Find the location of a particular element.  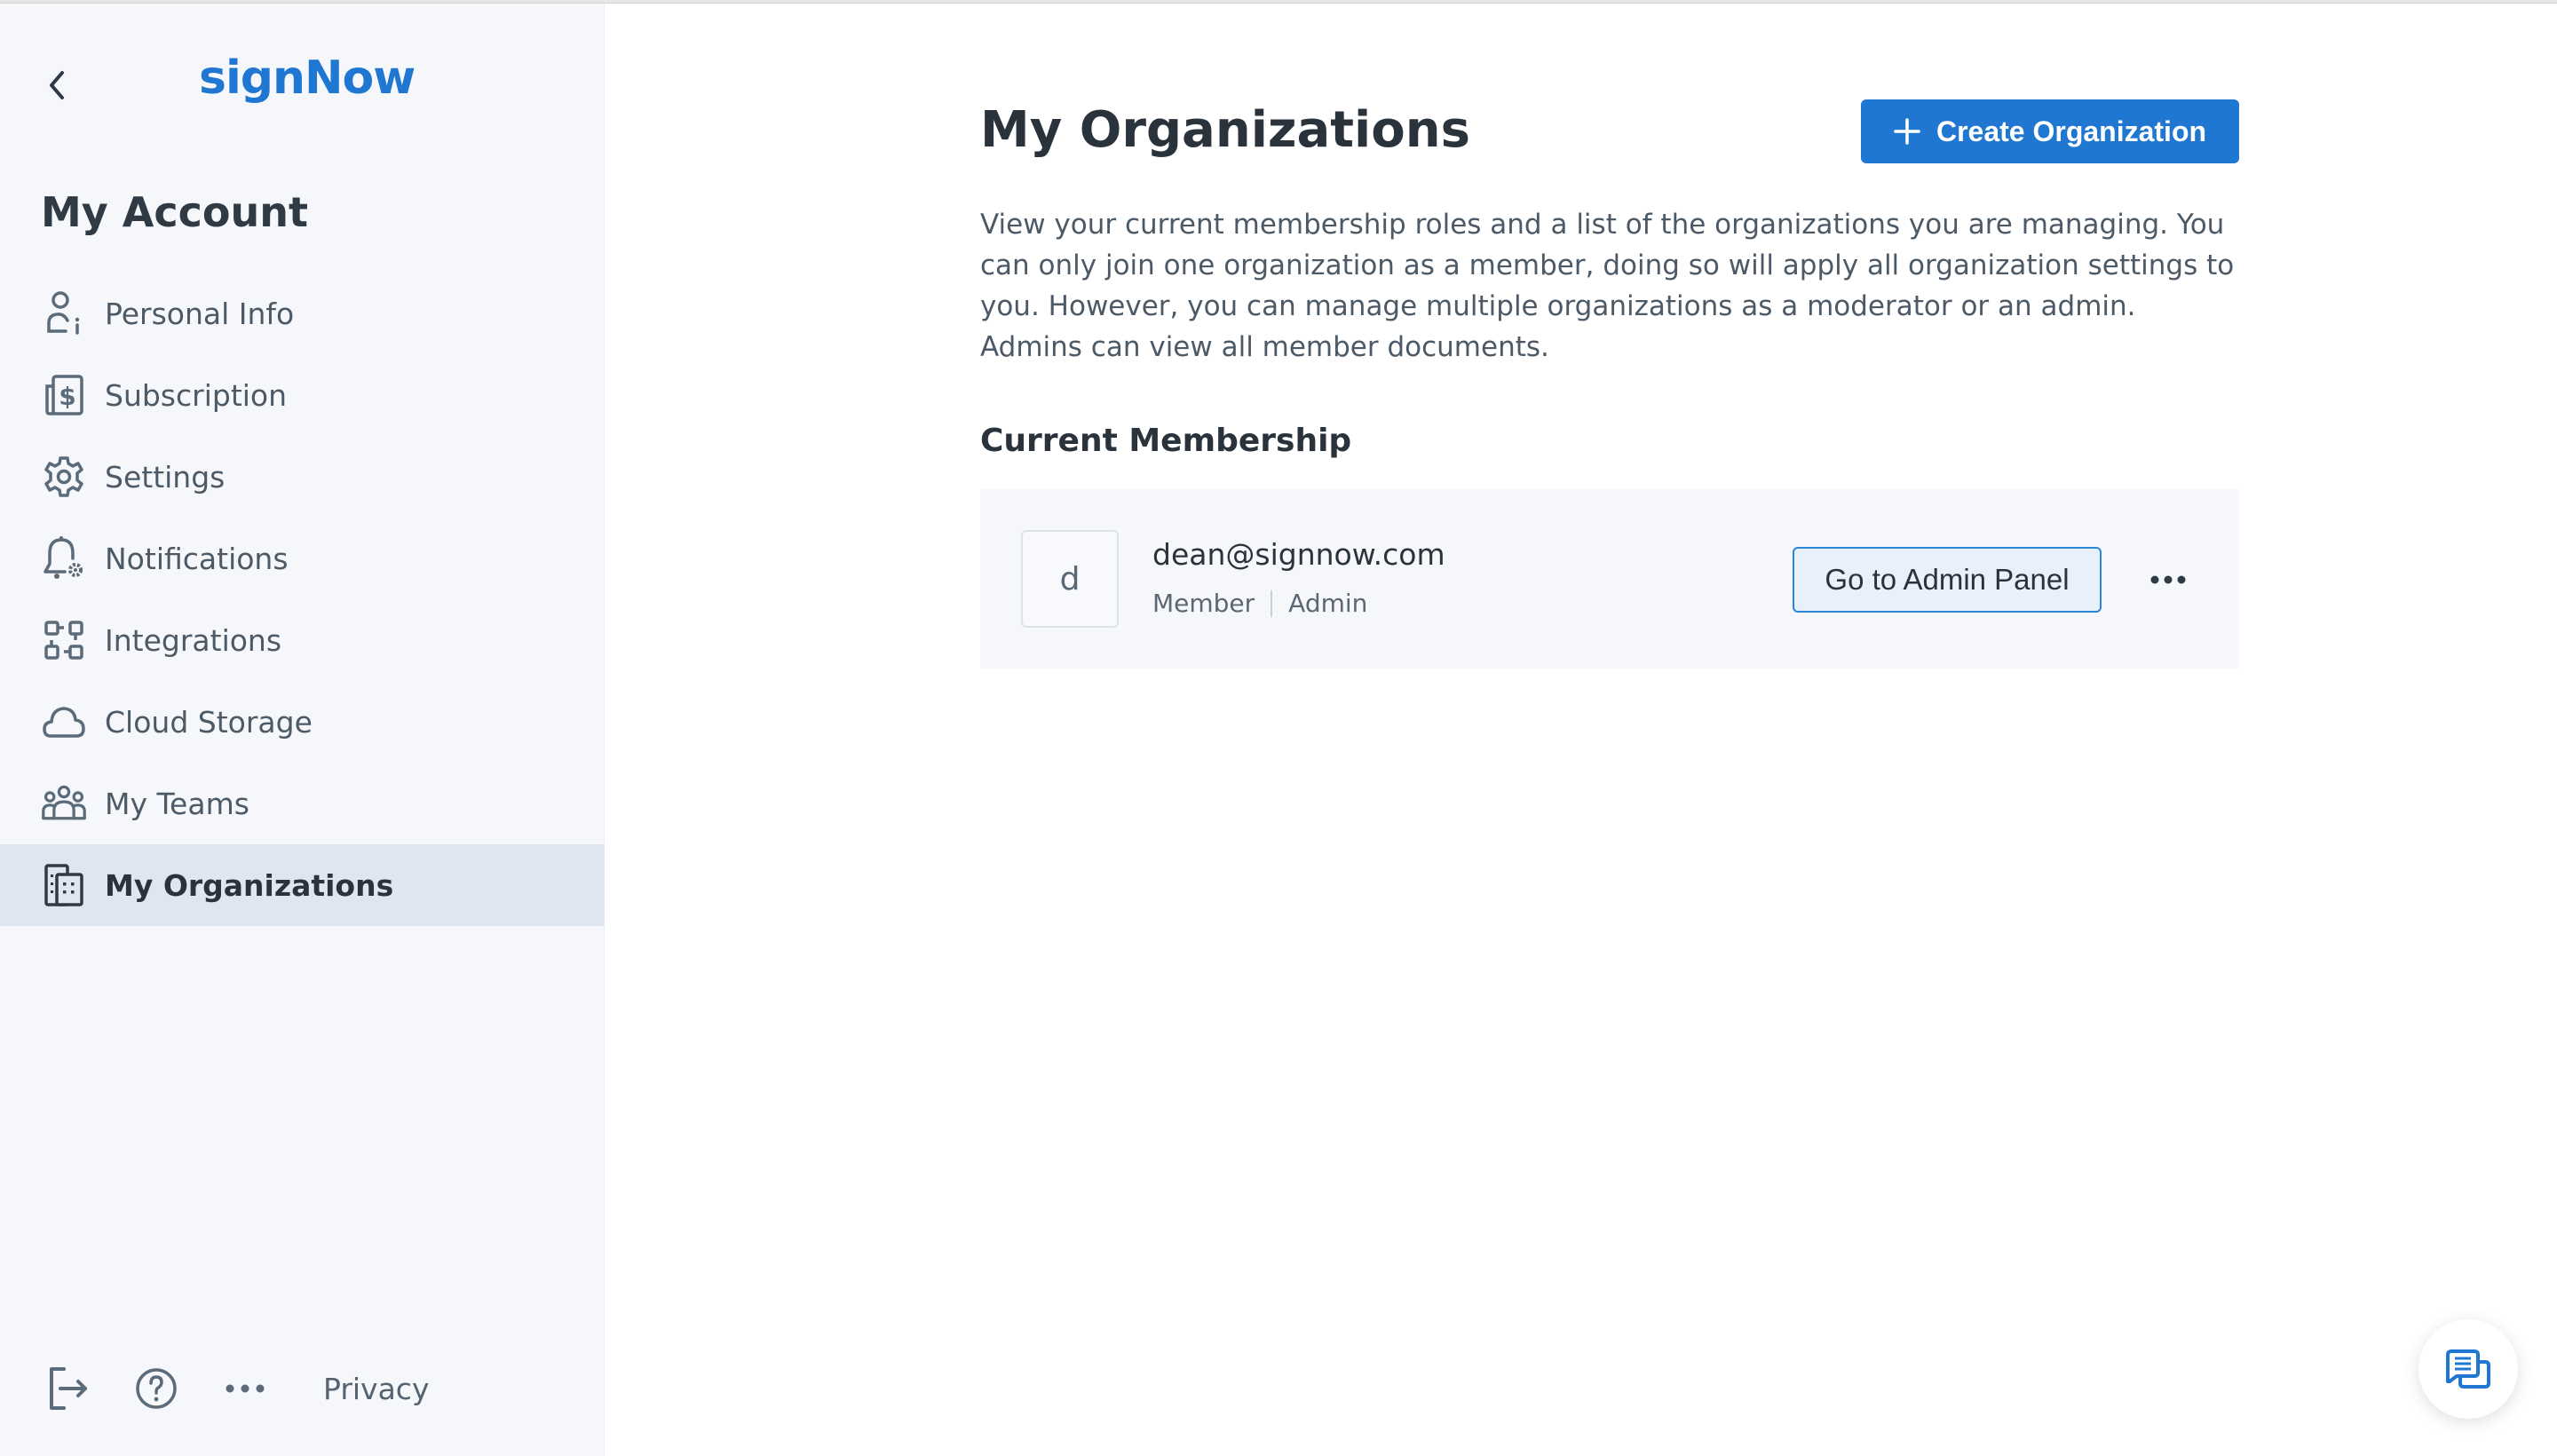

plus-icon is located at coordinates (1907, 131).